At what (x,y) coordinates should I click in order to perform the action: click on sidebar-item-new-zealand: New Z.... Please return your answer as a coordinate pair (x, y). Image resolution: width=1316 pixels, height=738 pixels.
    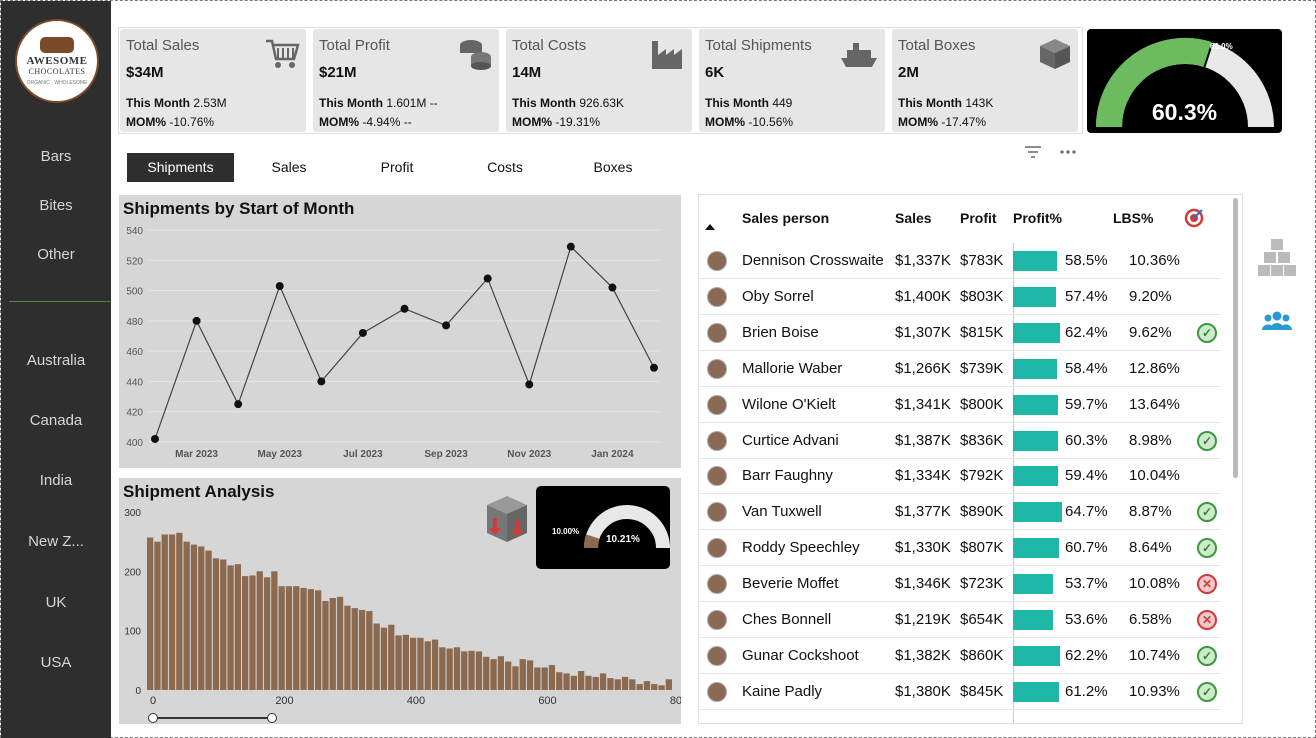
    Looking at the image, I should click on (56, 541).